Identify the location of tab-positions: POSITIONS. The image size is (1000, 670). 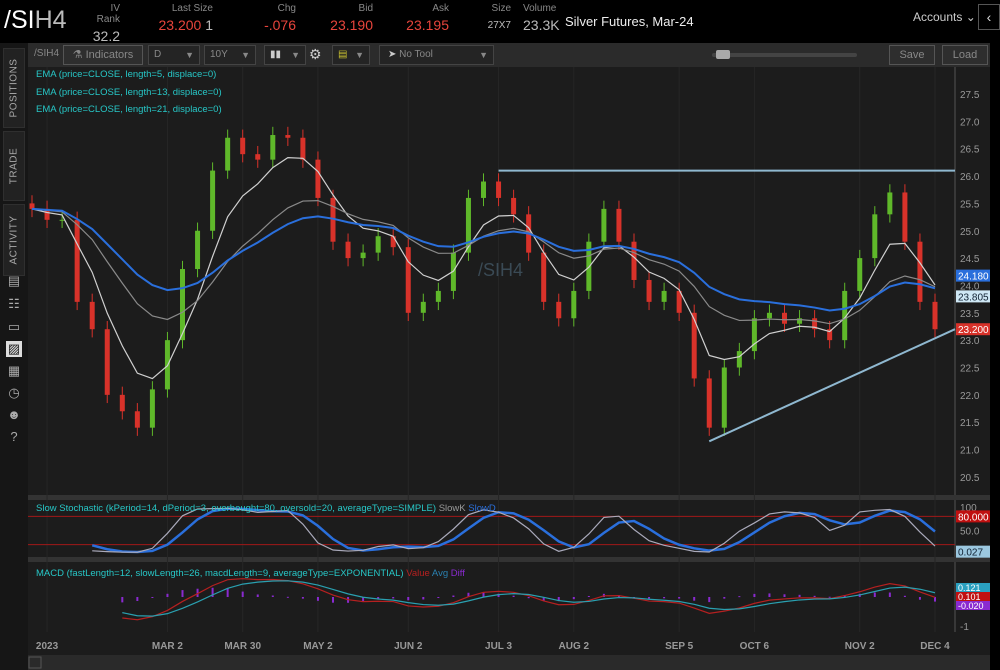
(14, 88).